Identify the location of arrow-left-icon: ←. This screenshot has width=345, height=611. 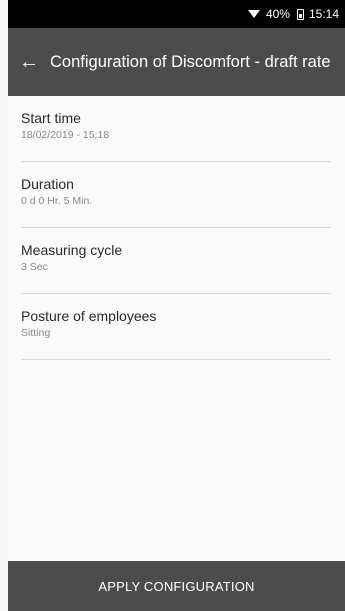
(29, 61).